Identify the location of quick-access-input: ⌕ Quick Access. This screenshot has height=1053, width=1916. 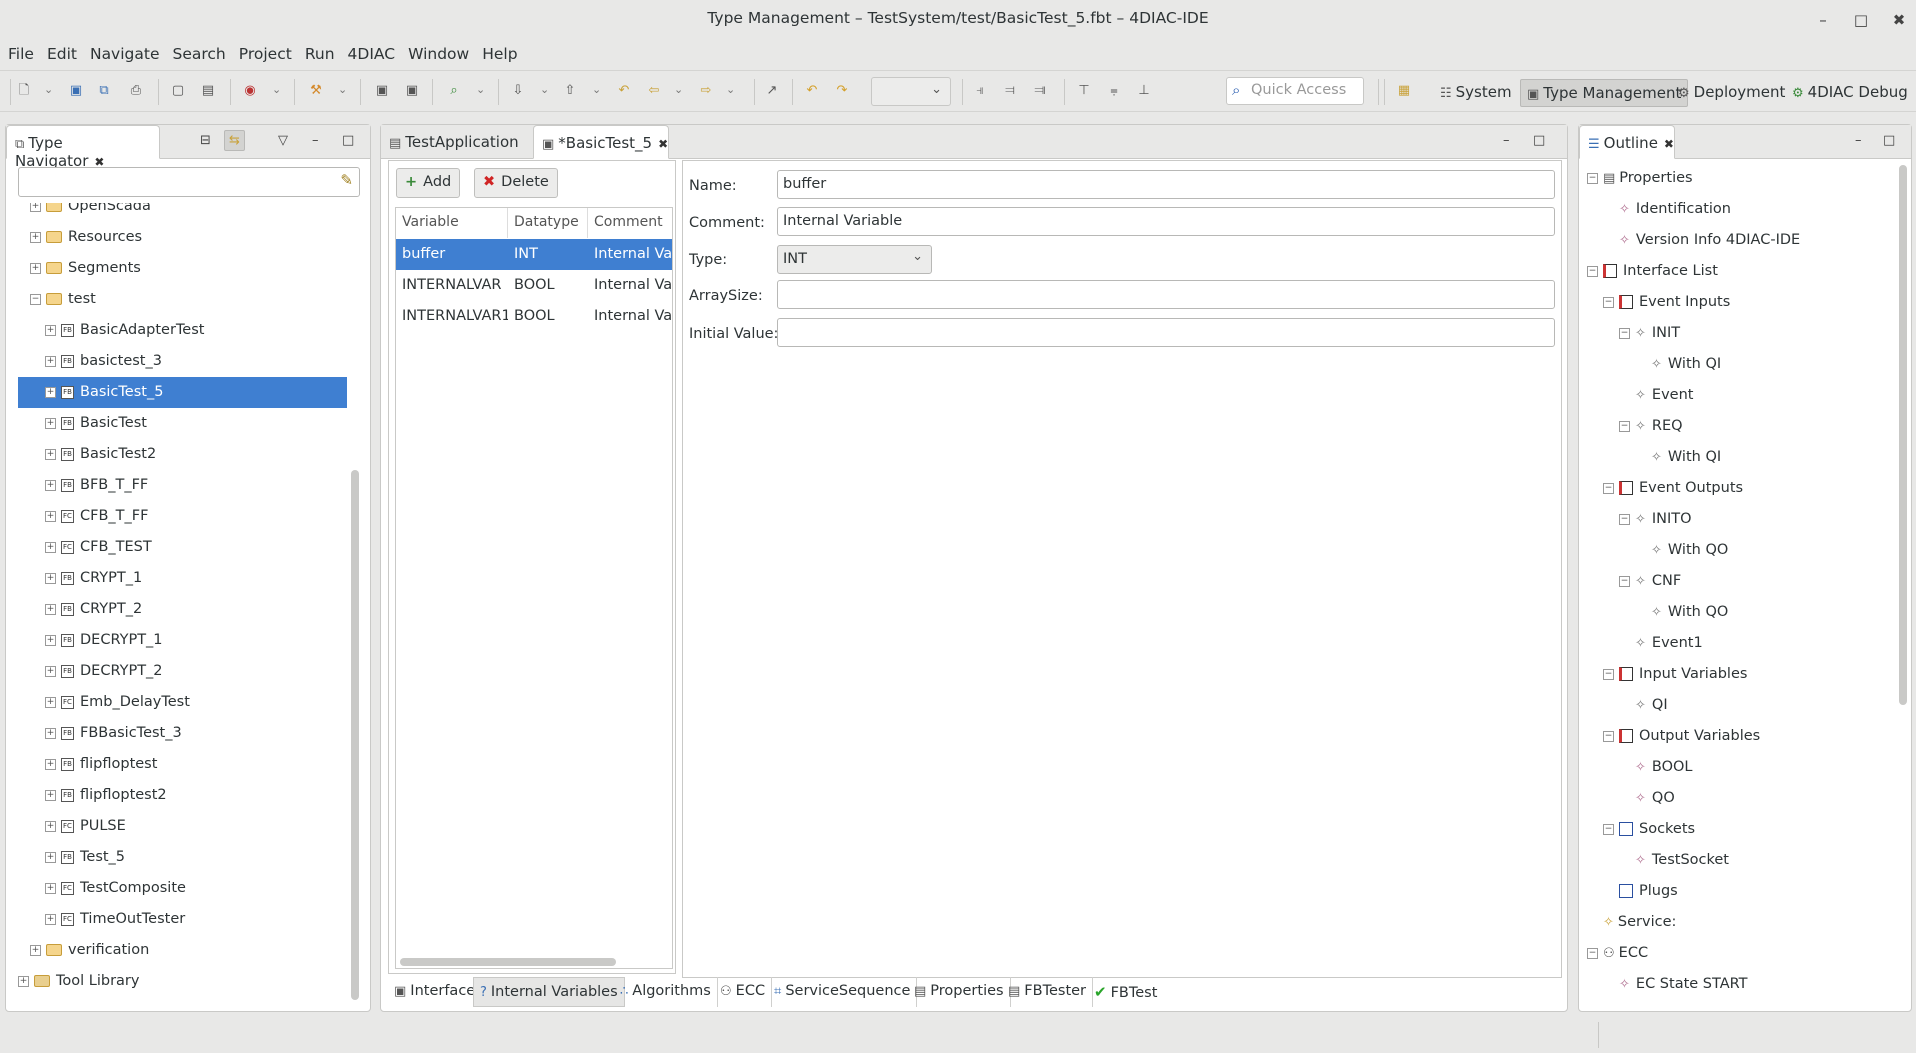
(1295, 91).